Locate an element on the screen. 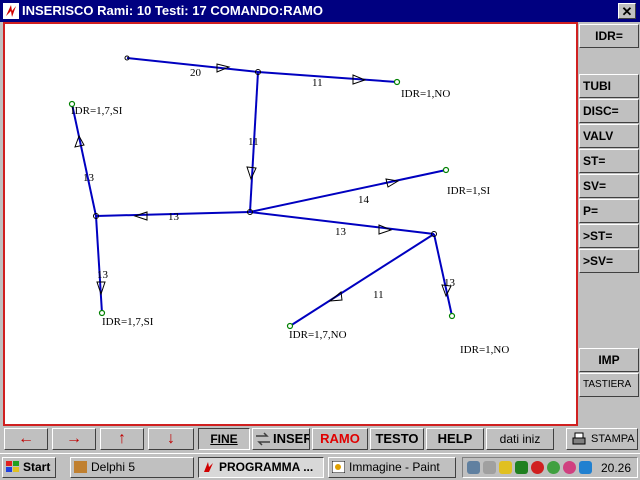  sv-button: SV= is located at coordinates (609, 186).